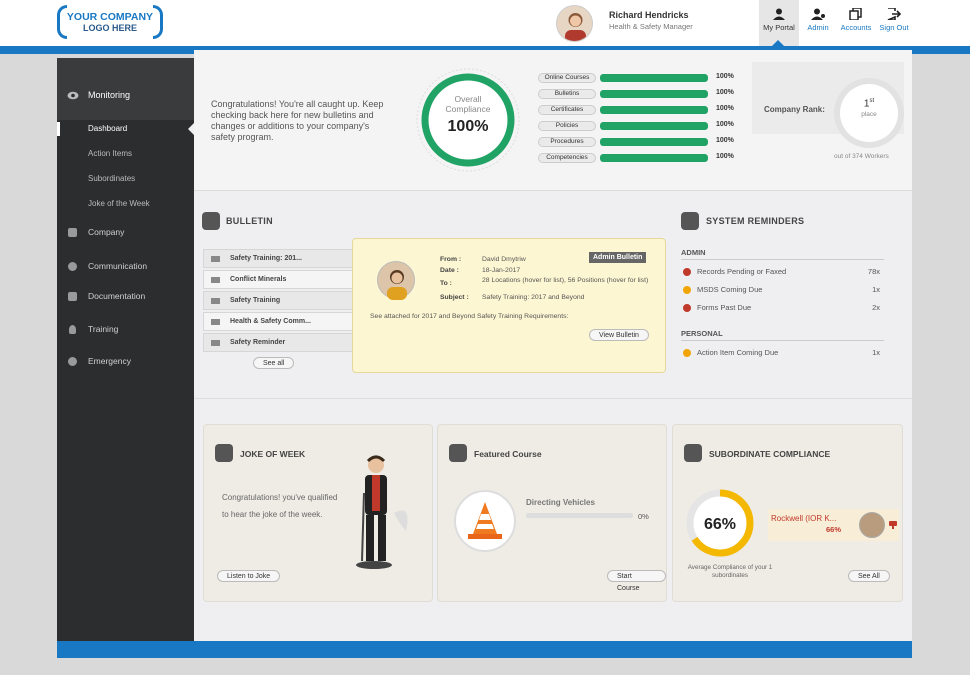  What do you see at coordinates (567, 142) in the screenshot?
I see `progress-label: Procedures` at bounding box center [567, 142].